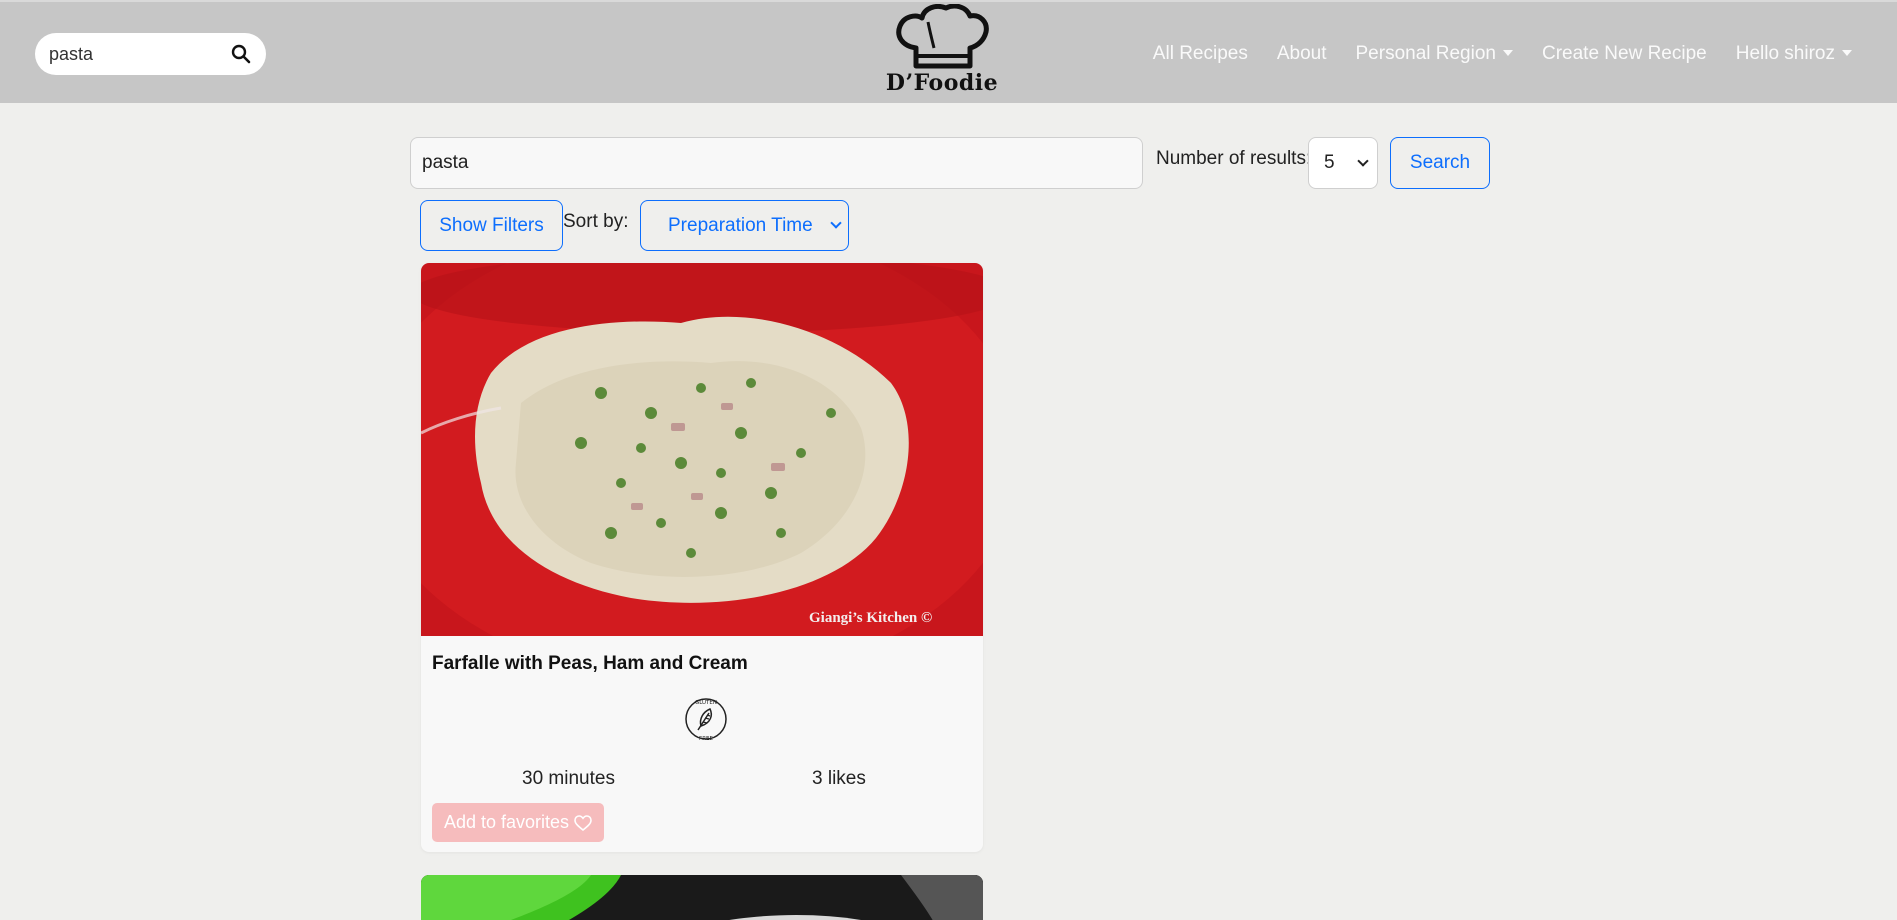 The width and height of the screenshot is (1897, 920). Describe the element at coordinates (590, 664) in the screenshot. I see `recipe-title: Farfalle with Peas, Ham and Cream` at that location.